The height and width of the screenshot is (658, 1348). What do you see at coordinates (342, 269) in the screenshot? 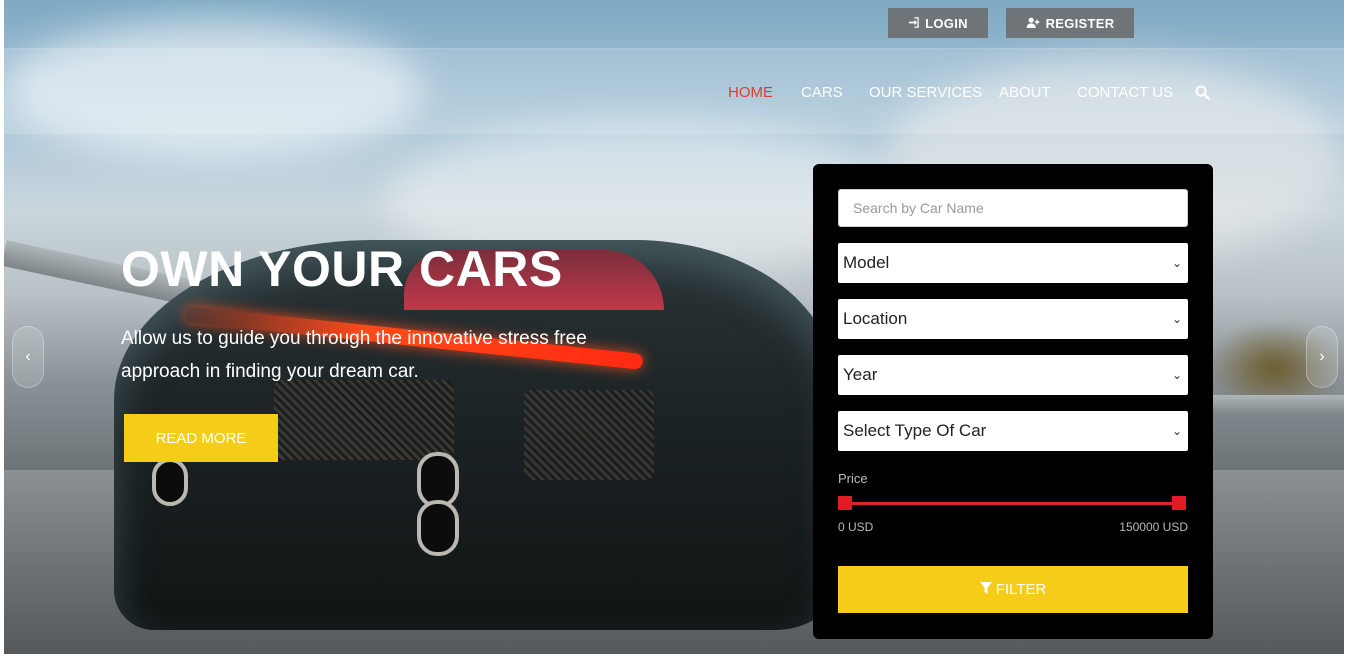
I see `hero-title: OWN YOUR CARS` at bounding box center [342, 269].